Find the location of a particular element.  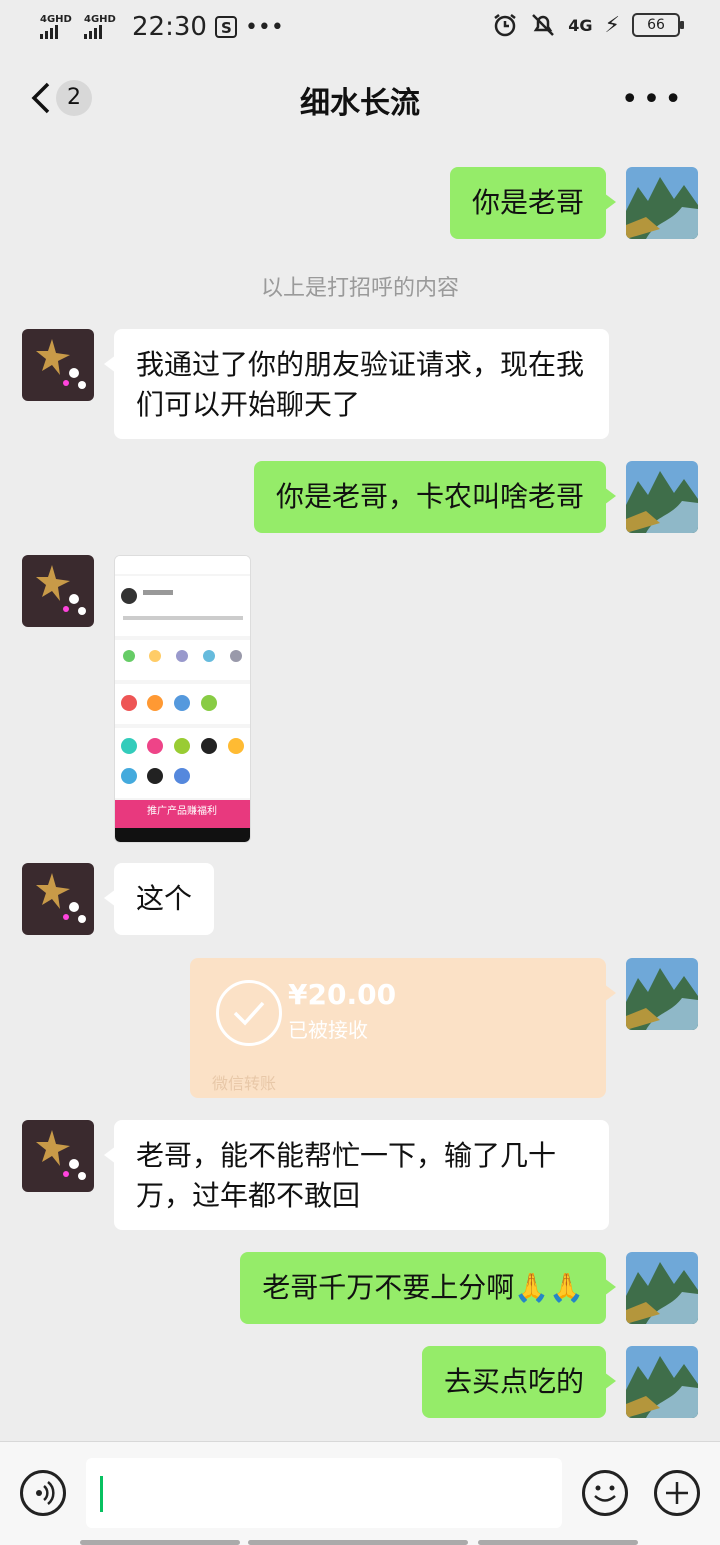

received-message: 这个 is located at coordinates (159, 899).